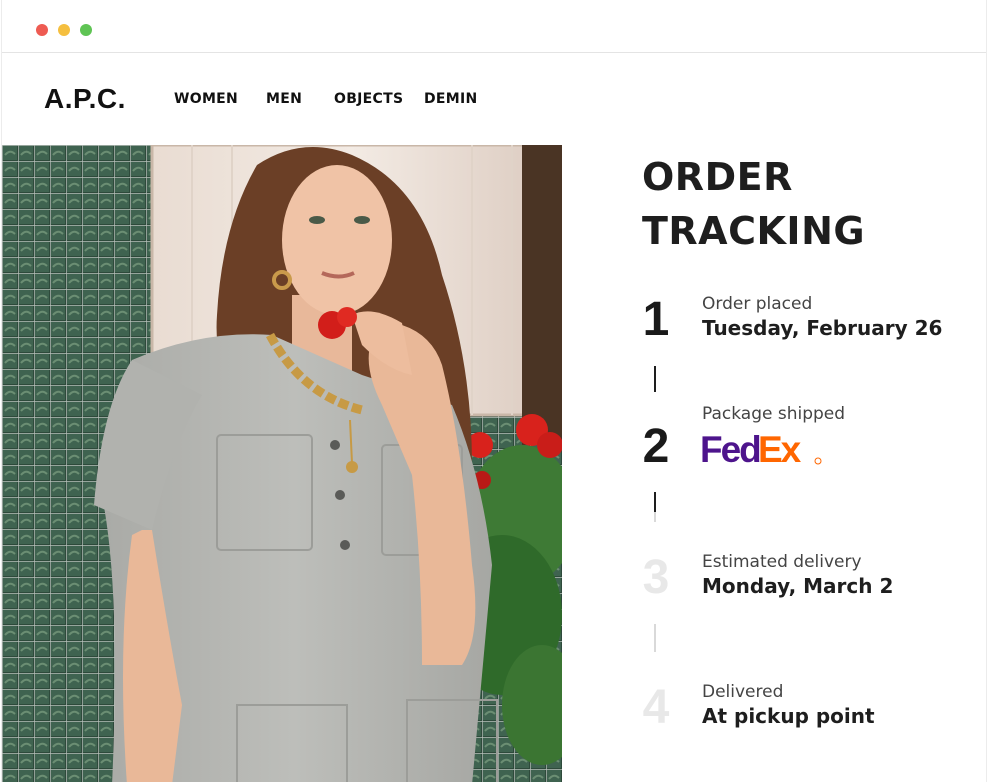 Image resolution: width=988 pixels, height=782 pixels. What do you see at coordinates (284, 99) in the screenshot?
I see `nav-item-men: MEN` at bounding box center [284, 99].